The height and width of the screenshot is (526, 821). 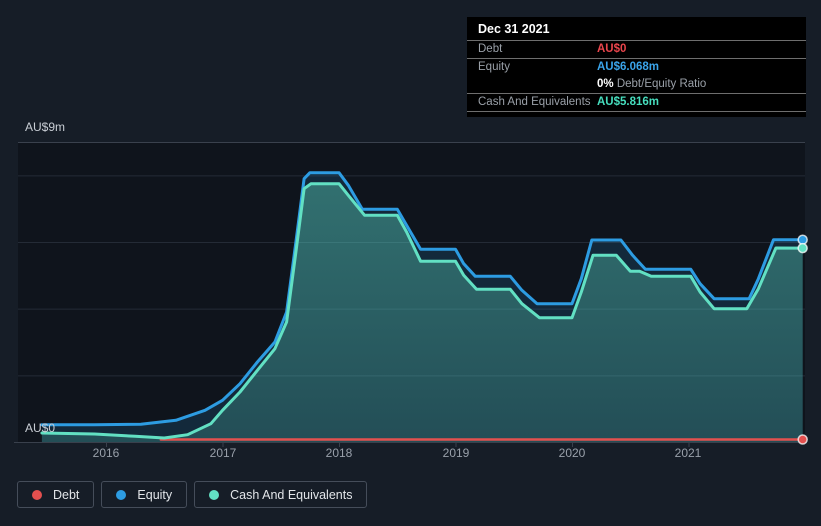 I want to click on legend-cash-label: Cash And Equivalents, so click(x=291, y=494).